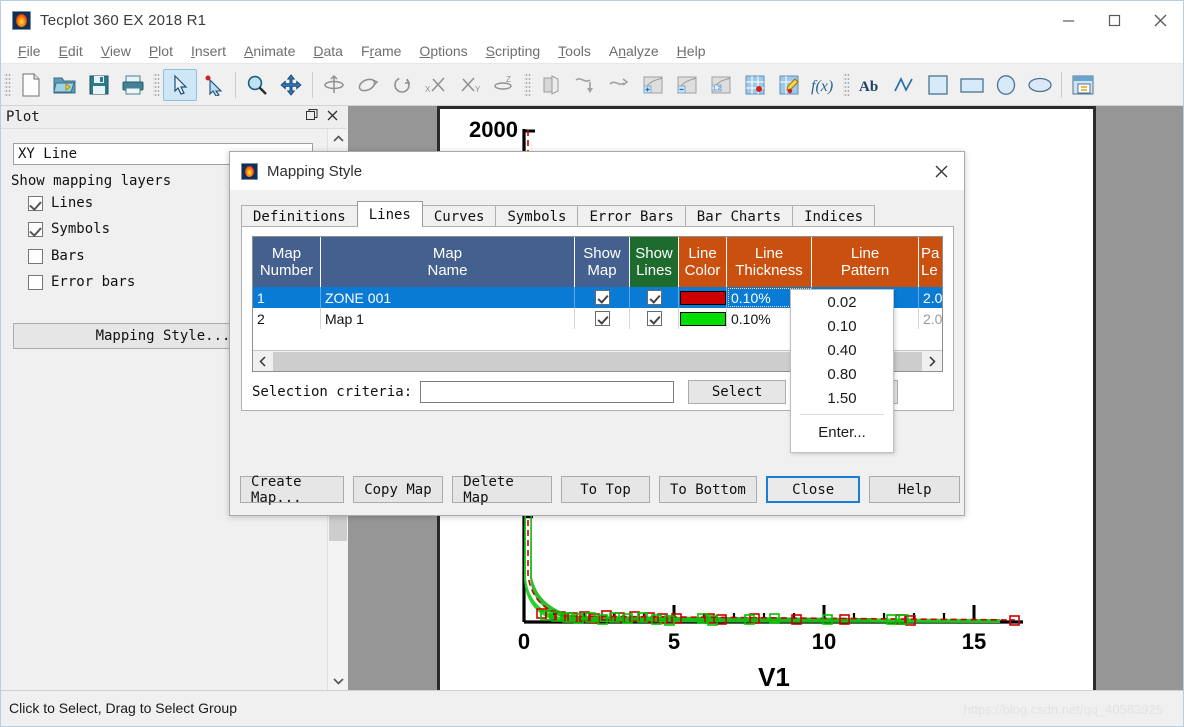 This screenshot has height=727, width=1184. Describe the element at coordinates (1114, 20) in the screenshot. I see `maximize-button` at that location.